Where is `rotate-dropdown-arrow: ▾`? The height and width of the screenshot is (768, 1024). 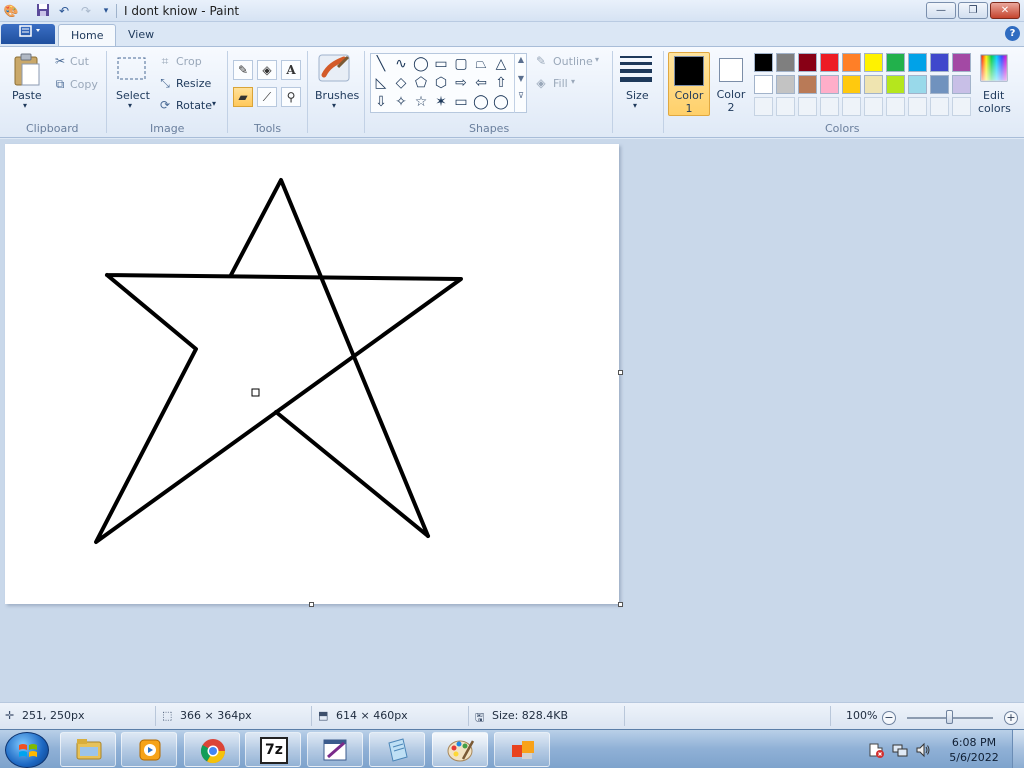 rotate-dropdown-arrow: ▾ is located at coordinates (214, 103).